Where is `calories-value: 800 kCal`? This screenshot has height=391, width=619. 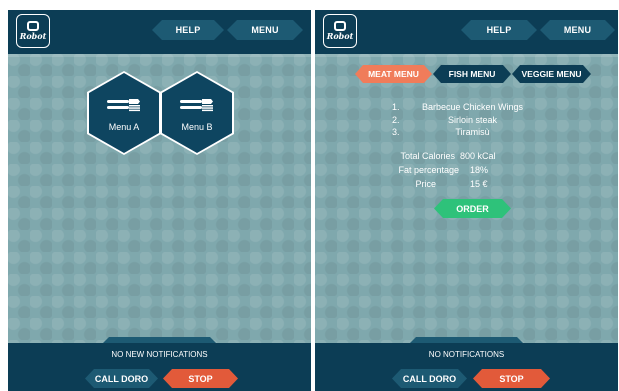 calories-value: 800 kCal is located at coordinates (478, 156).